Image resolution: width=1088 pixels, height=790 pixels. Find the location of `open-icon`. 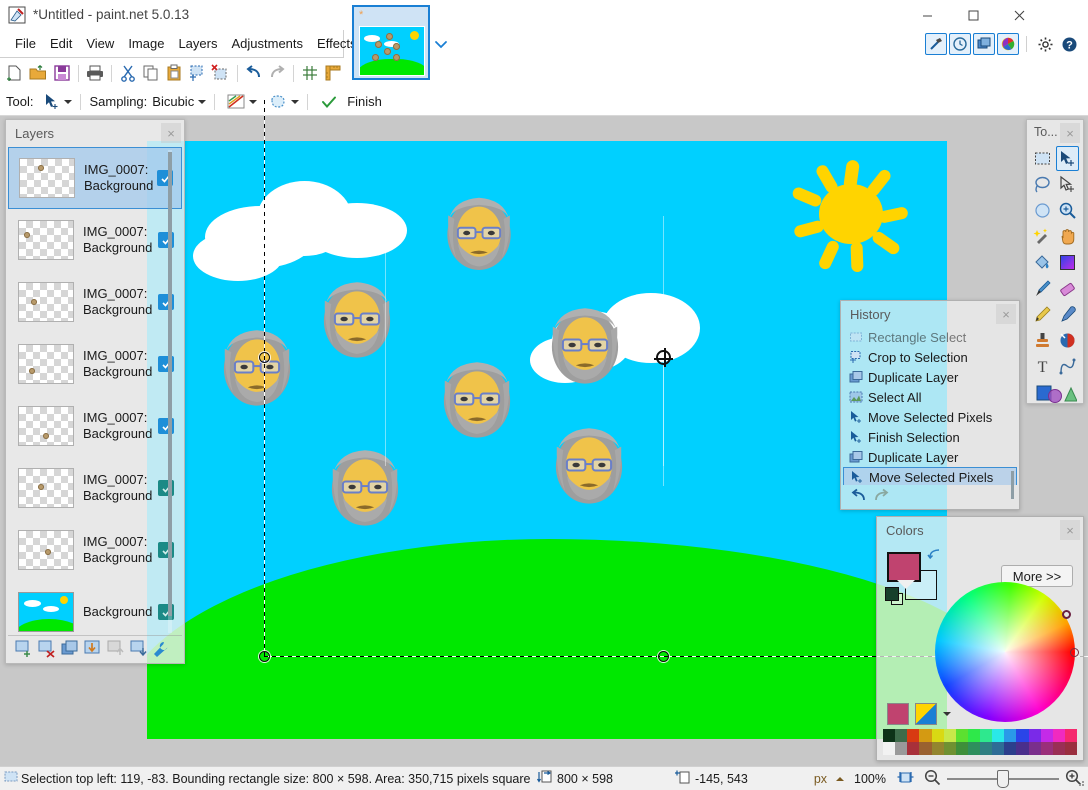

open-icon is located at coordinates (38, 73).